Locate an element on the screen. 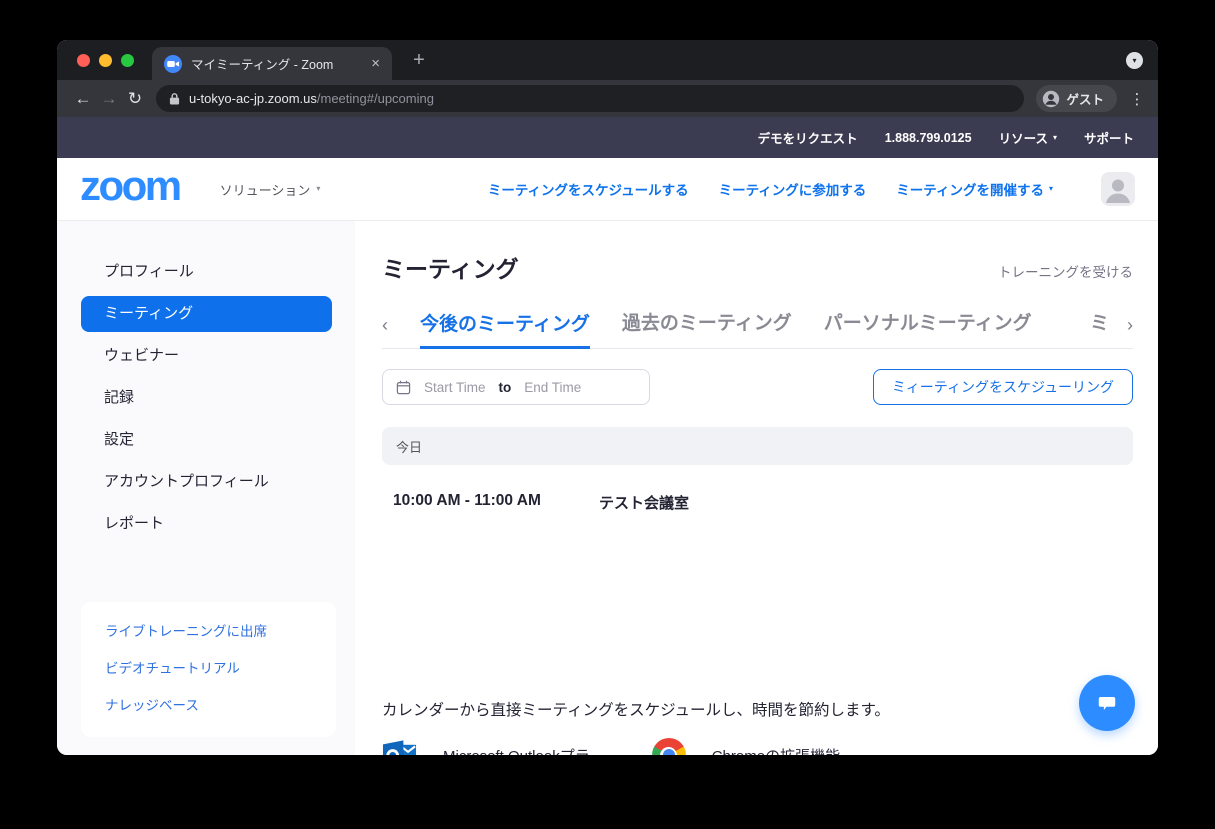  zoom-favicon-icon is located at coordinates (173, 63).